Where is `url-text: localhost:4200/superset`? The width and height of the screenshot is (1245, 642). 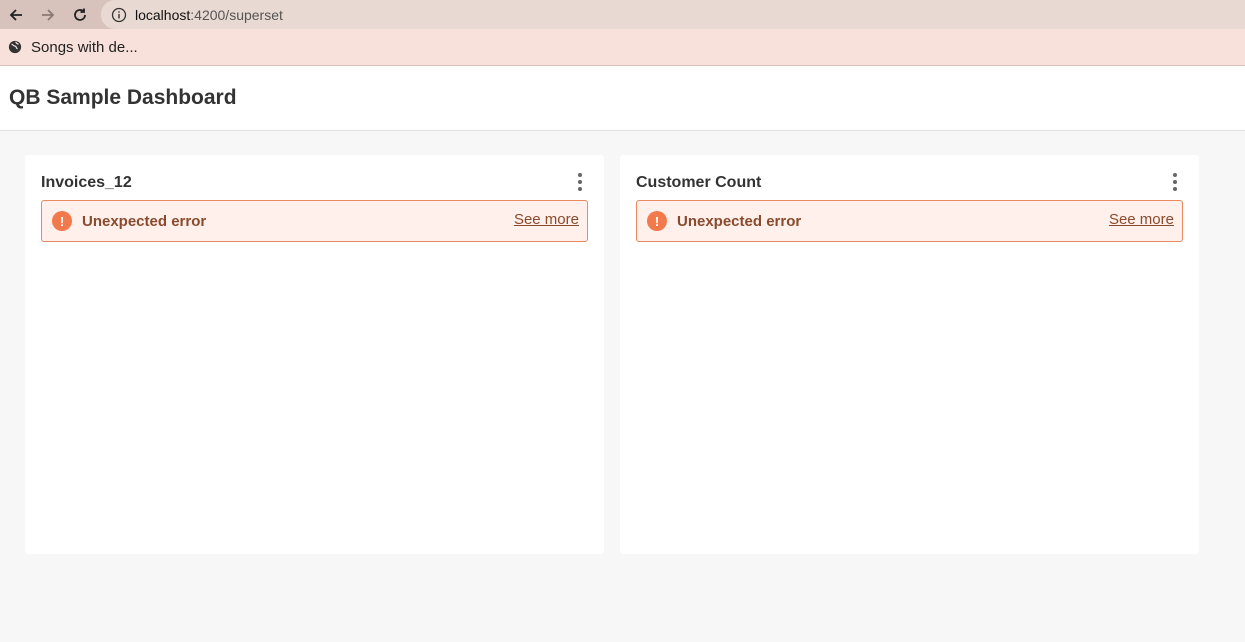
url-text: localhost:4200/superset is located at coordinates (209, 15).